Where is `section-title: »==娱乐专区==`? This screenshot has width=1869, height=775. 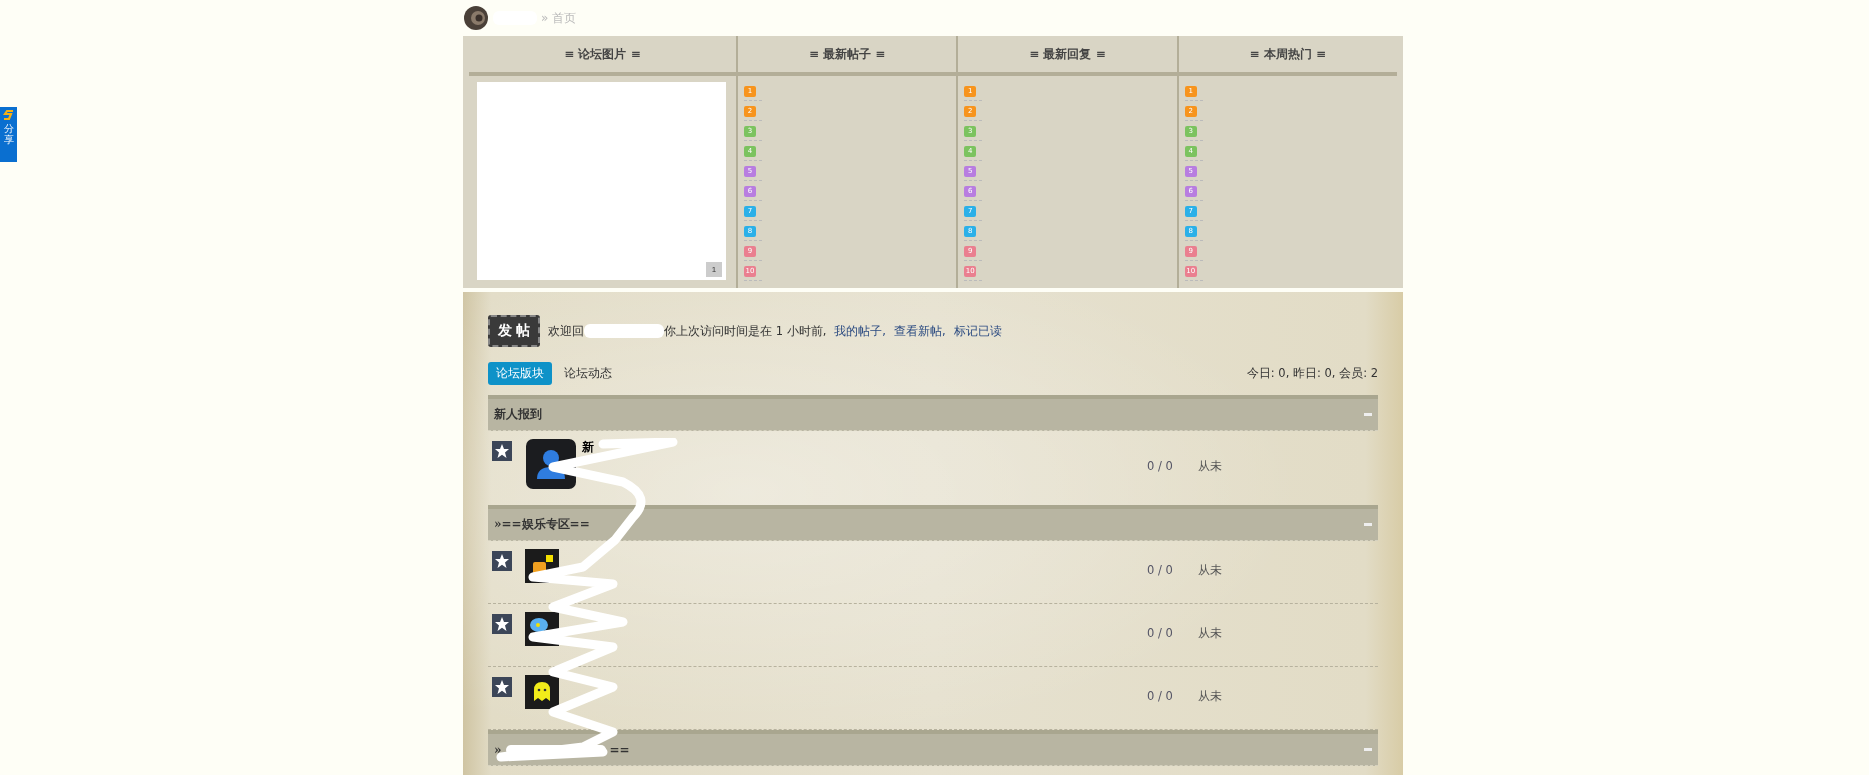 section-title: »==娱乐专区== is located at coordinates (542, 524).